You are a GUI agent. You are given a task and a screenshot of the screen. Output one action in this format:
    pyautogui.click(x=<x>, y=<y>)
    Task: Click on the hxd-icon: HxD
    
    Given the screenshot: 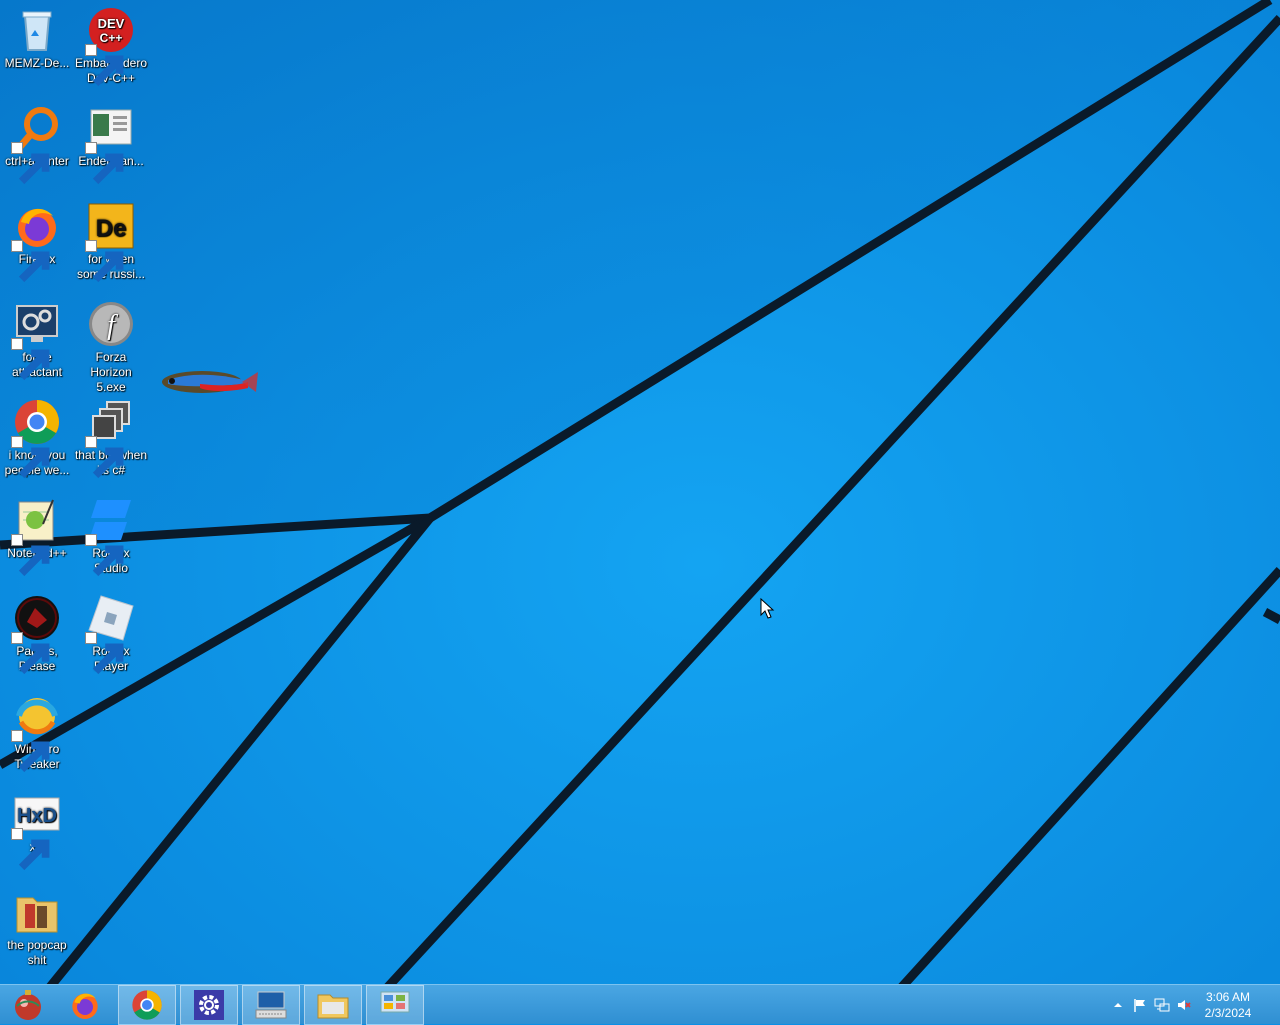 What is the action you would take?
    pyautogui.click(x=36, y=830)
    